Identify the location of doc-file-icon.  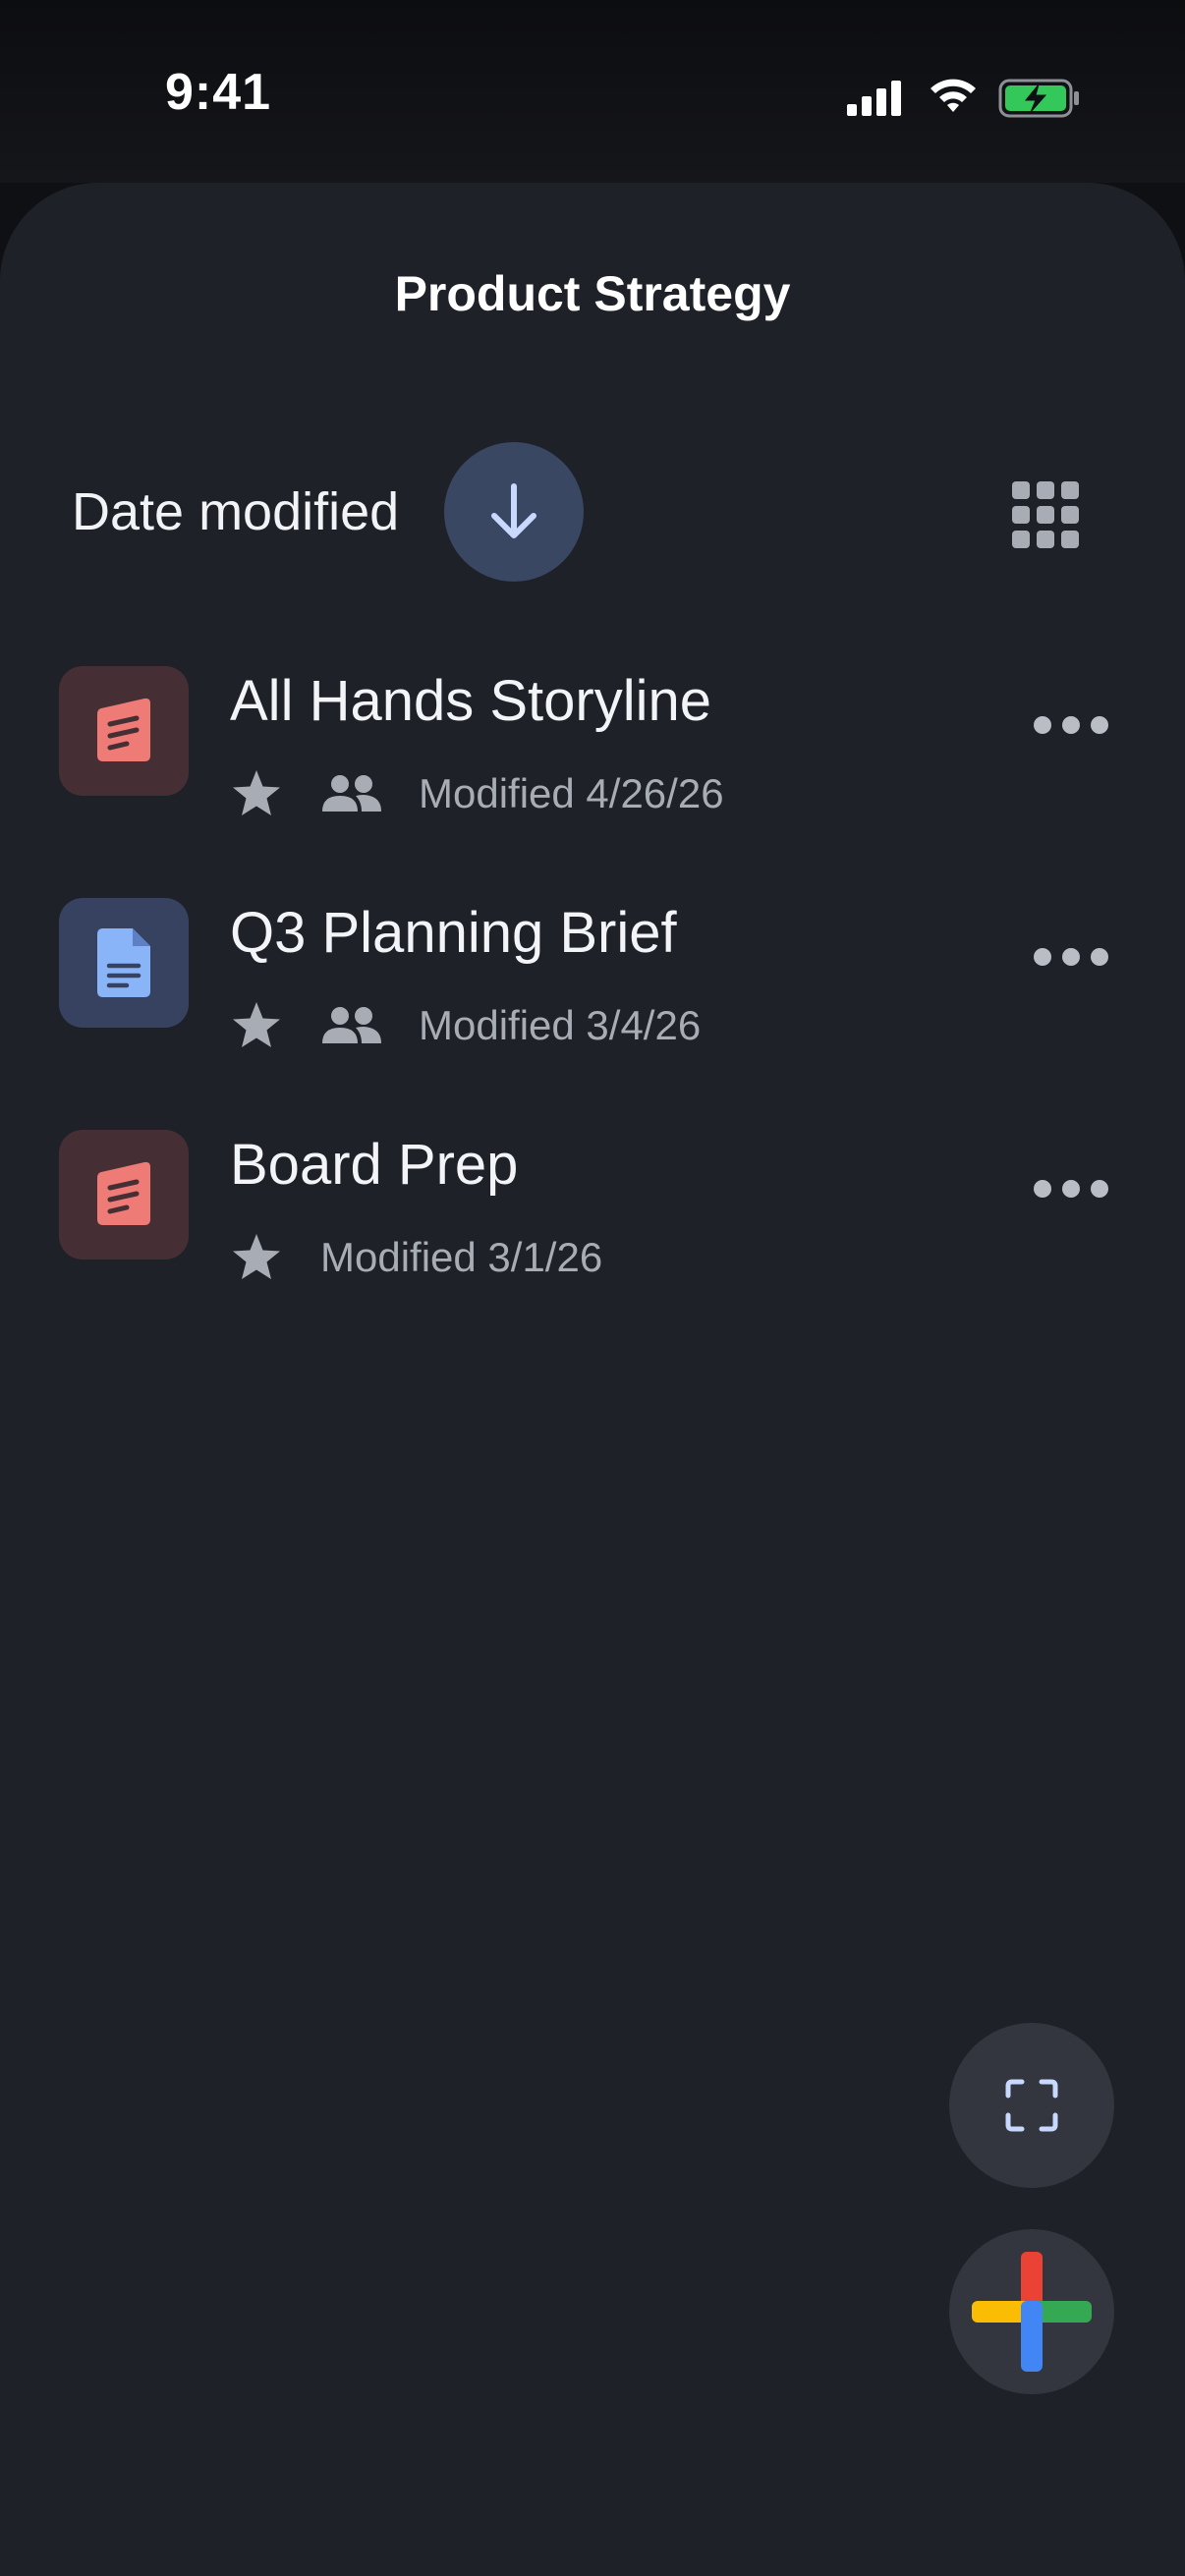
(124, 962).